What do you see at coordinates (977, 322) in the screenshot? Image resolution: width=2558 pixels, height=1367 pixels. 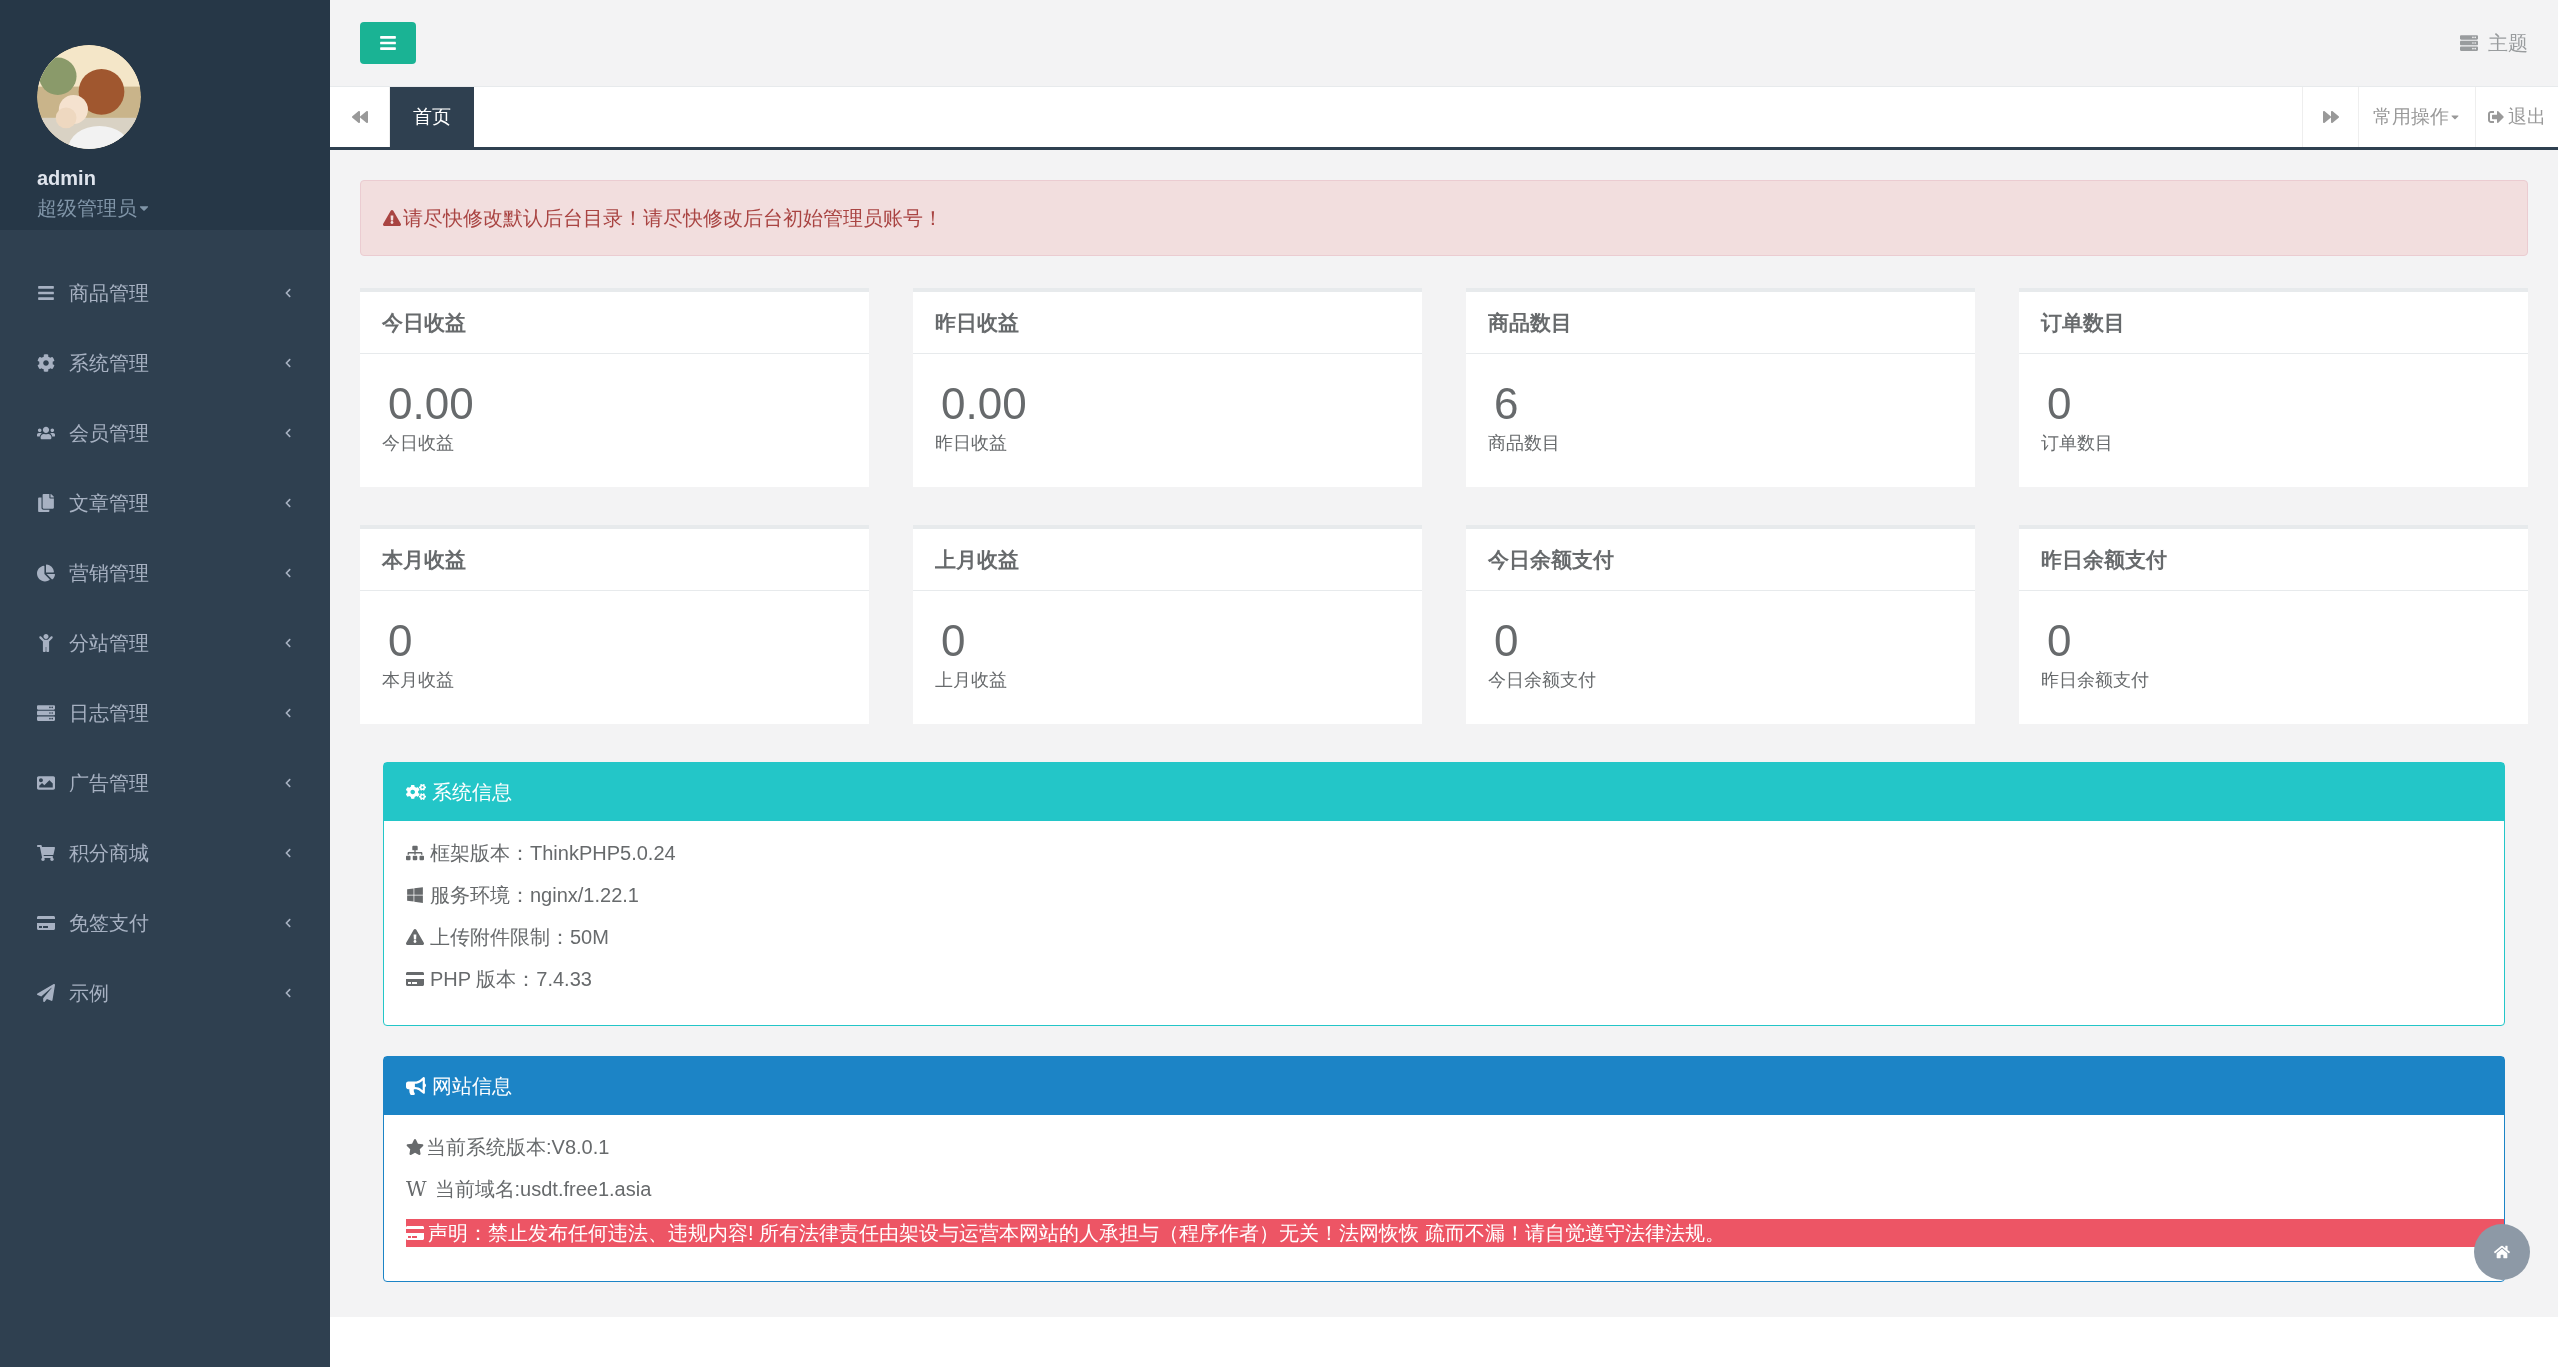 I see `card-title: 昨日收益` at bounding box center [977, 322].